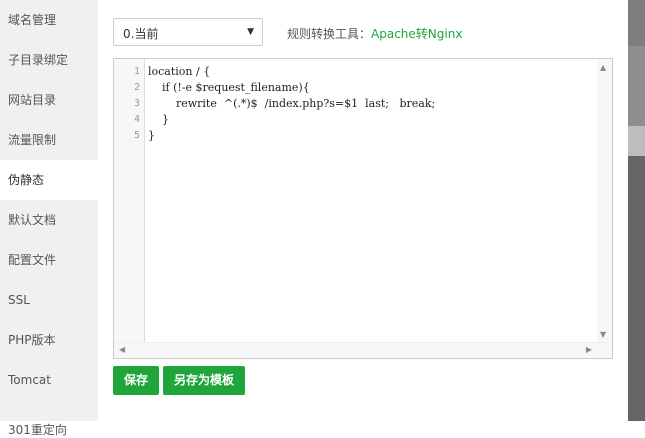 The image size is (645, 438). I want to click on vertical-scrollbar: ▲ ▼, so click(604, 201).